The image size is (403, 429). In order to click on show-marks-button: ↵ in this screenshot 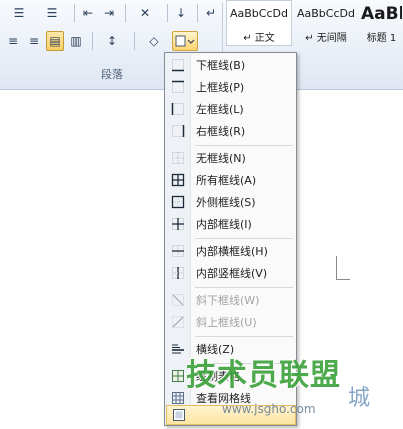, I will do `click(211, 13)`.